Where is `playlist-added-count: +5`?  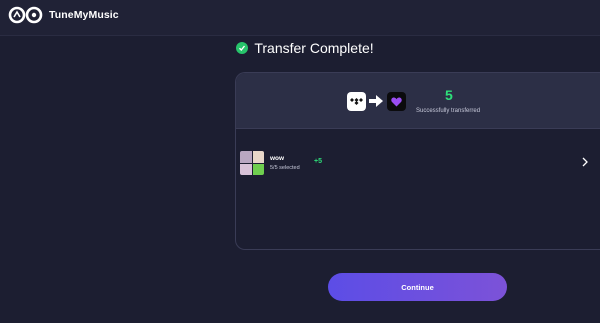 playlist-added-count: +5 is located at coordinates (318, 161).